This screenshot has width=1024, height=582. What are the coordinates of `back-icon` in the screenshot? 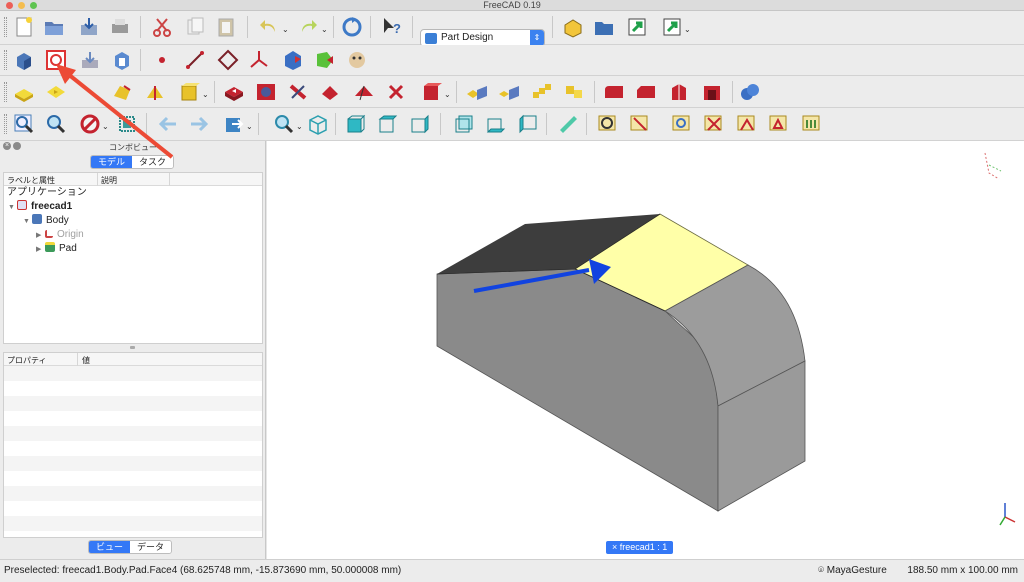 It's located at (168, 124).